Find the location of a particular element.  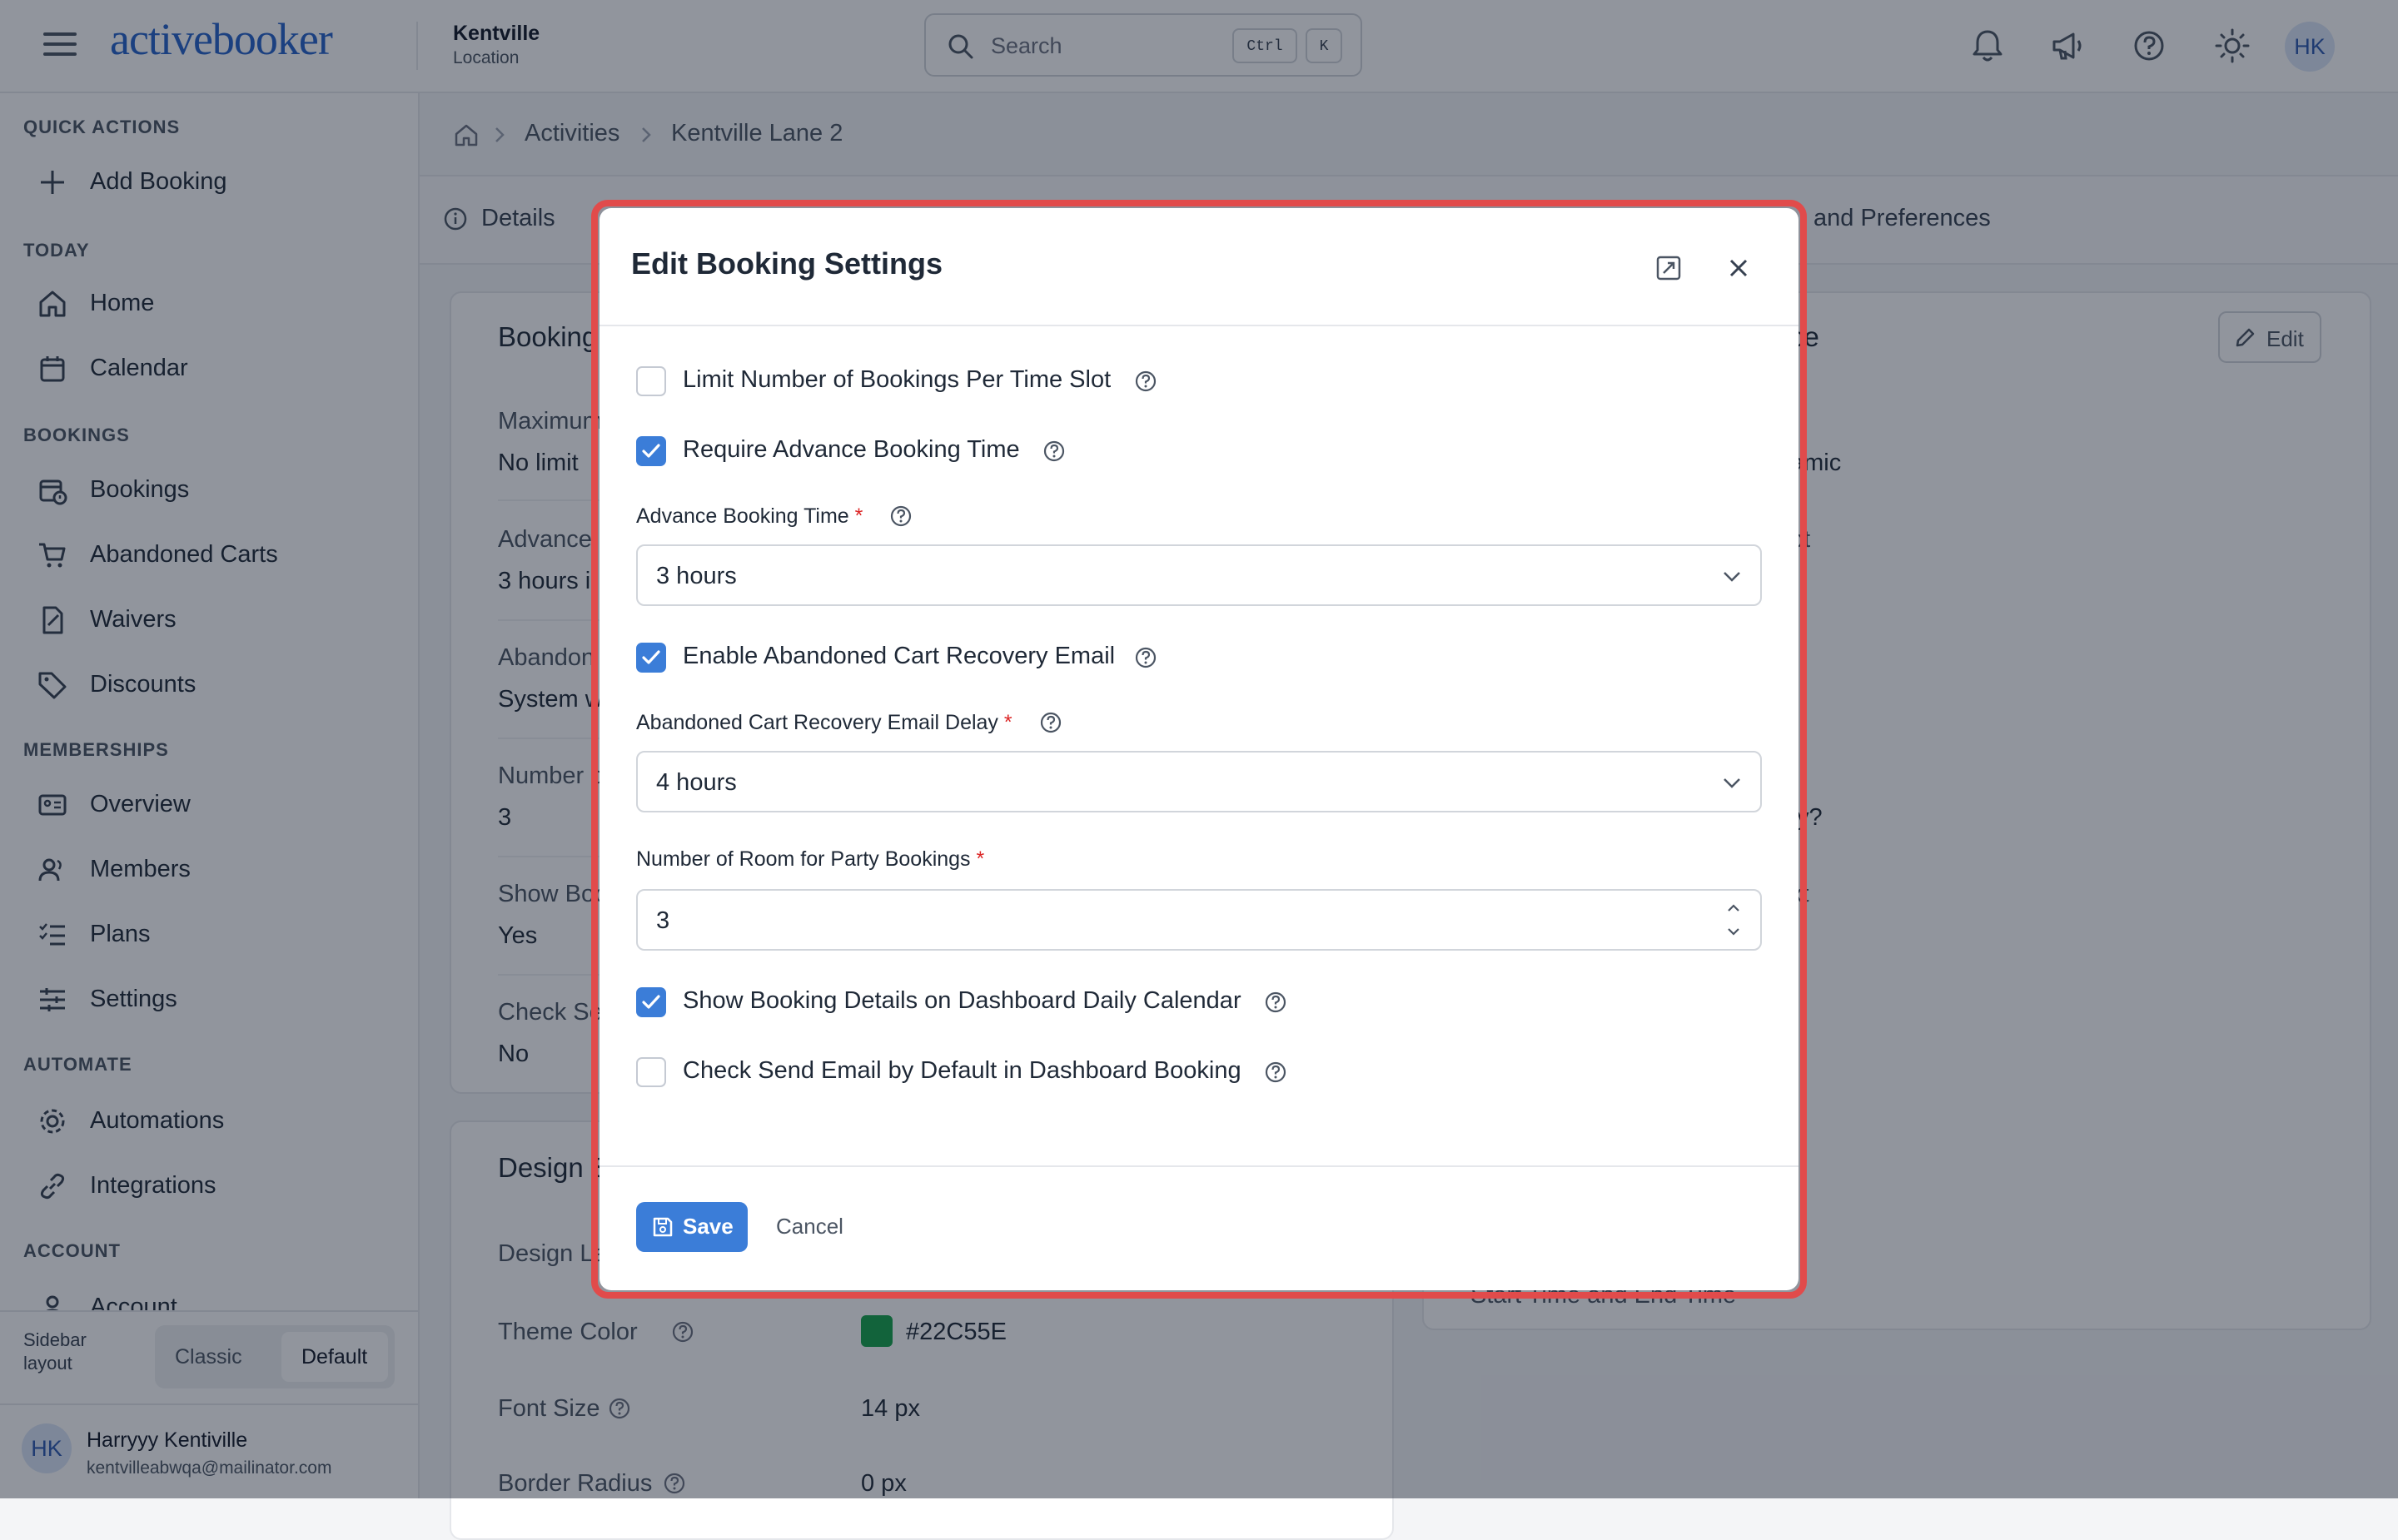

show-details-checkbox is located at coordinates (651, 1002).